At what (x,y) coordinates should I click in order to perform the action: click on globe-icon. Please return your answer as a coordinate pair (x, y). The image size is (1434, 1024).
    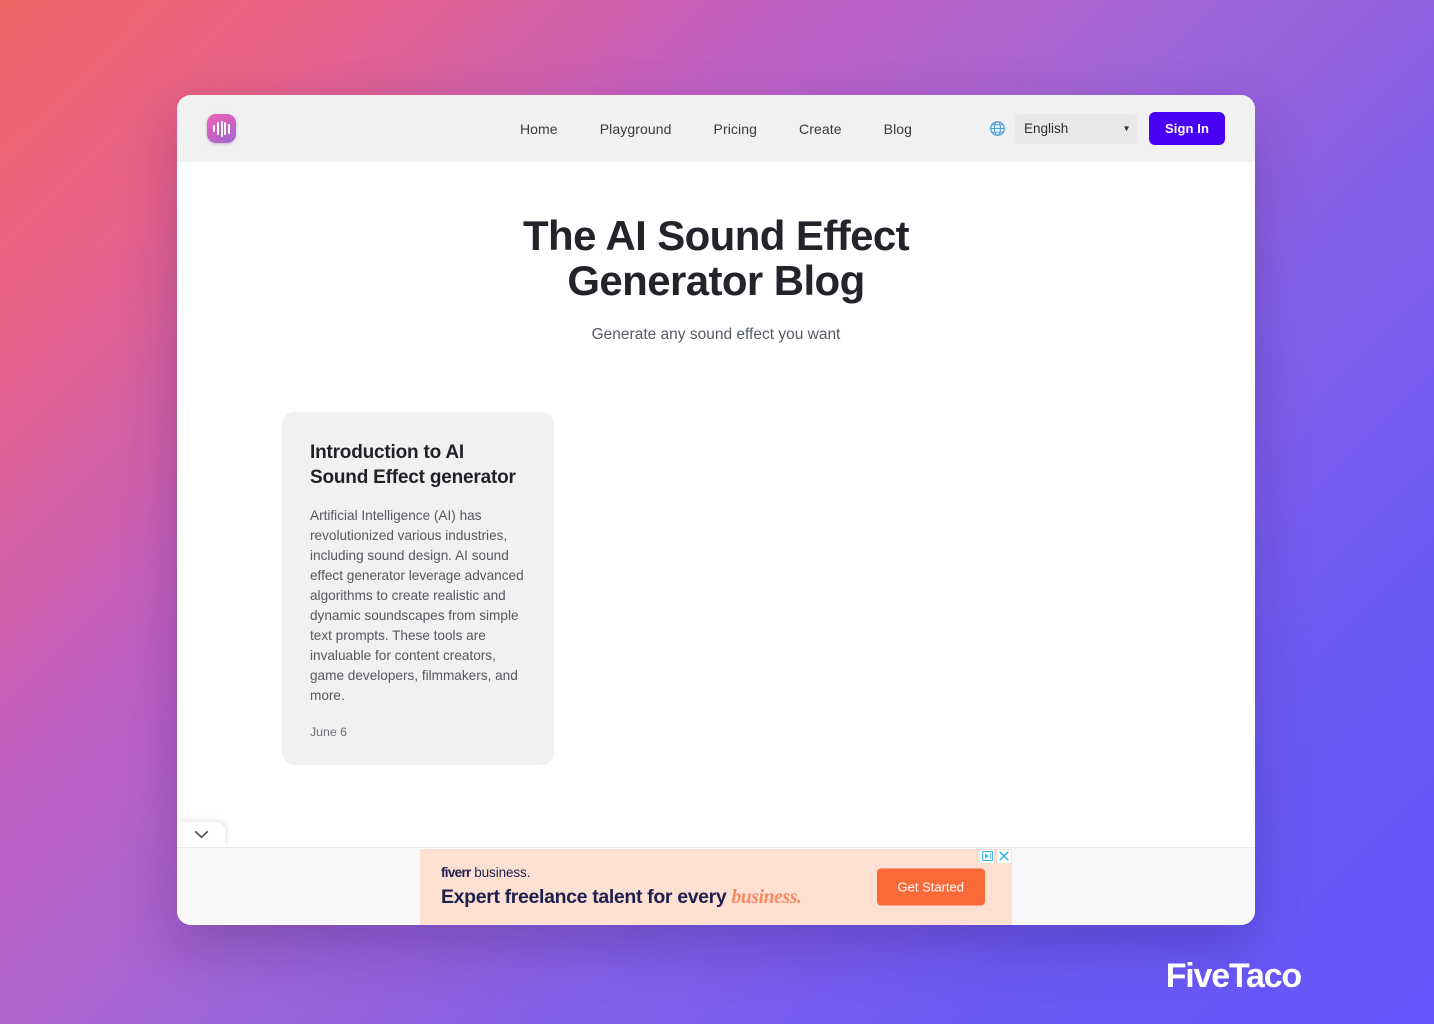
    Looking at the image, I should click on (997, 128).